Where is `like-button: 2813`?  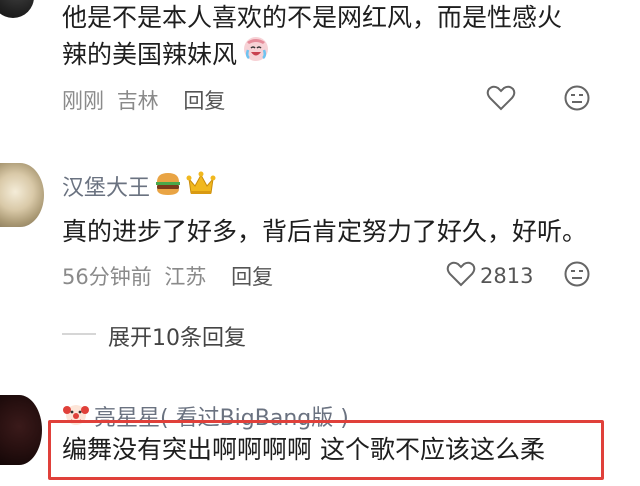
like-button: 2813 is located at coordinates (489, 276).